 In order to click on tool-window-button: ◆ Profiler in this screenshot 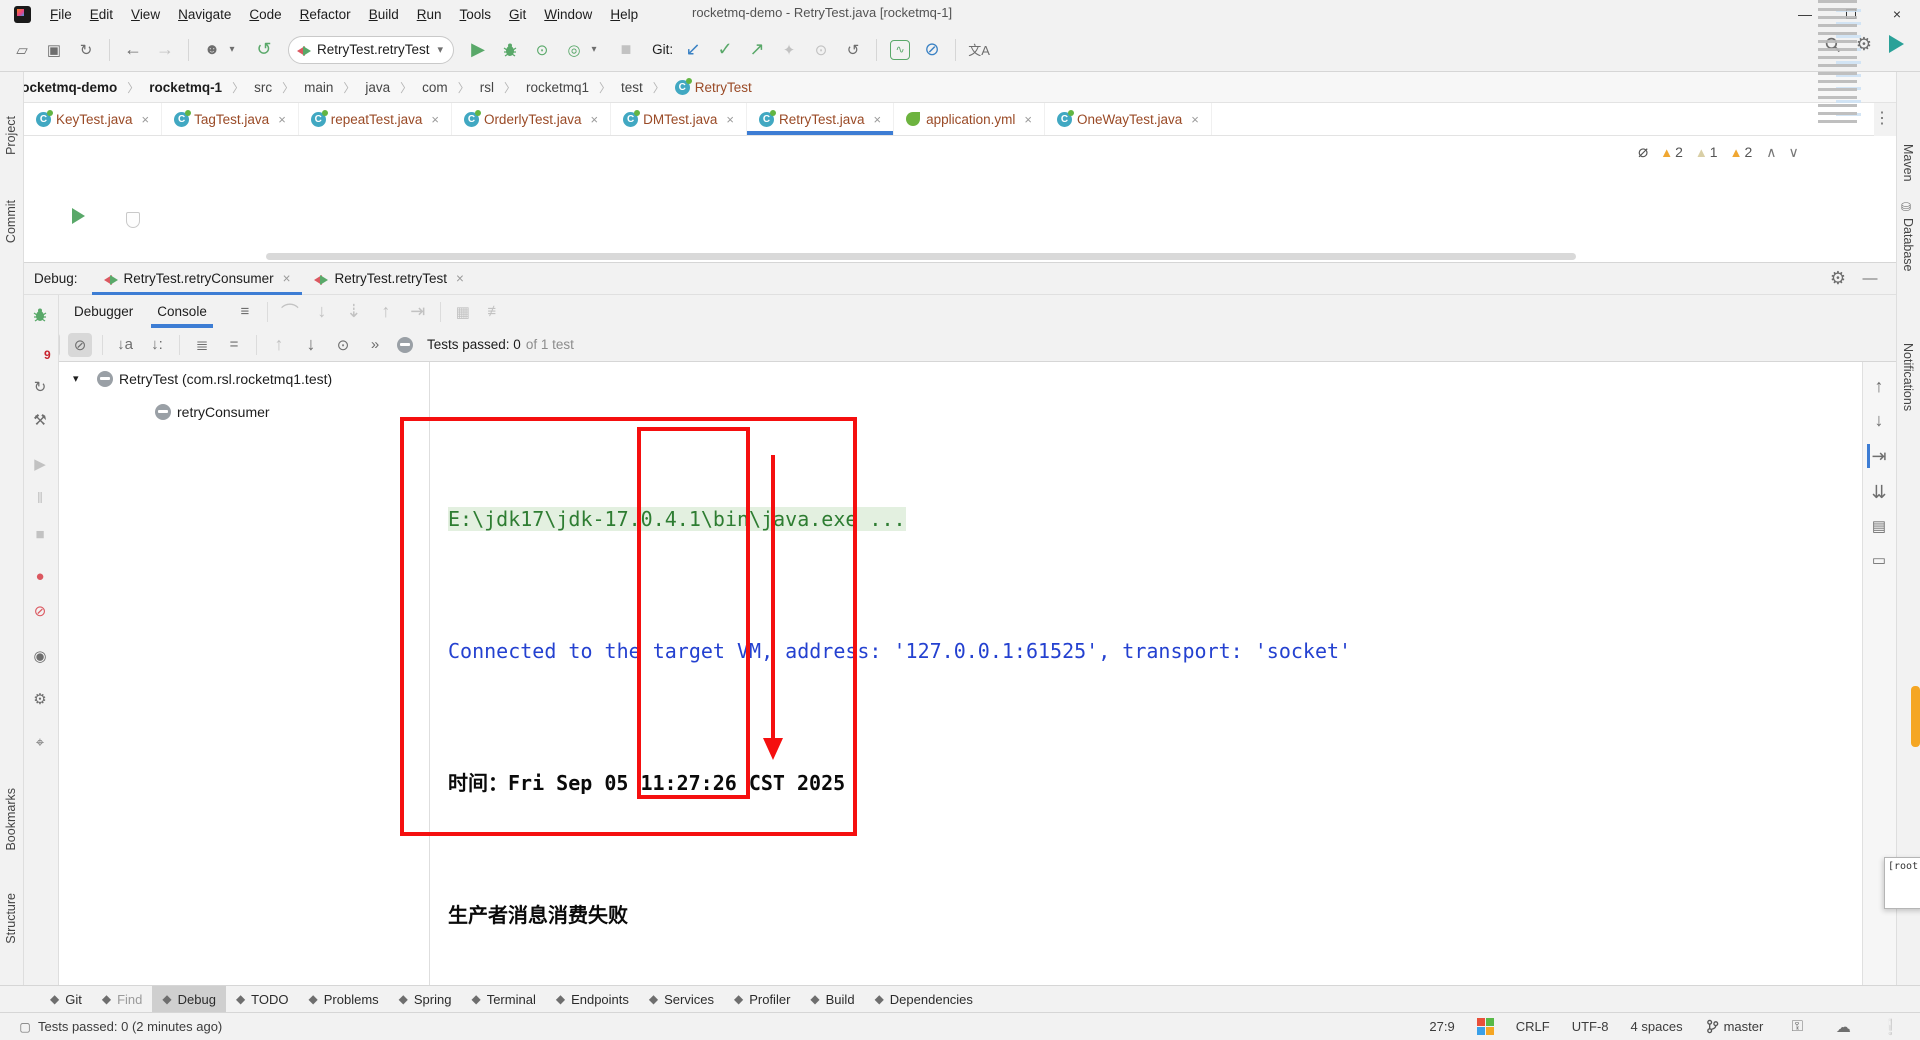, I will do `click(762, 999)`.